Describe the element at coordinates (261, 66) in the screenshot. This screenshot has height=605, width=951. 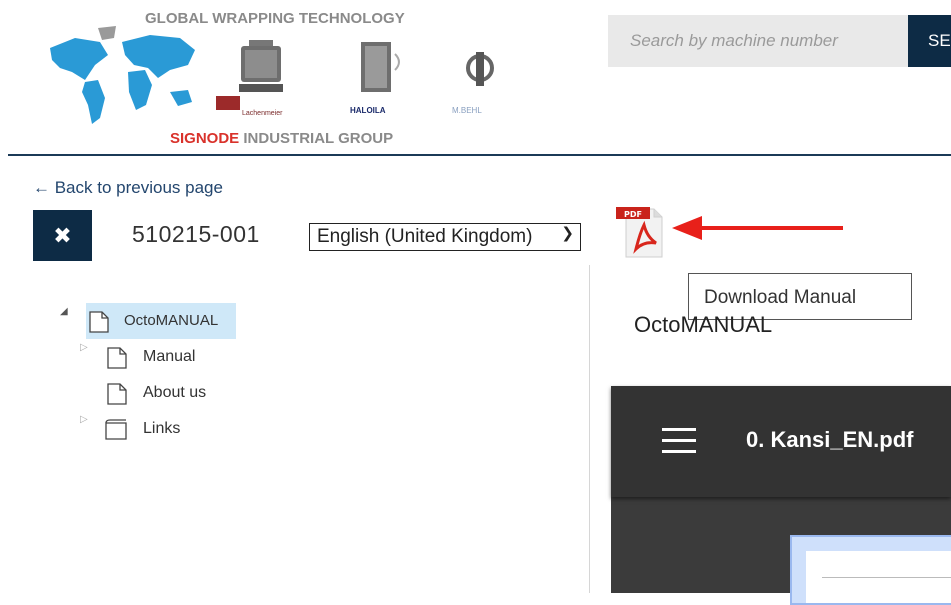
I see `pallet-wrapper-icon` at that location.